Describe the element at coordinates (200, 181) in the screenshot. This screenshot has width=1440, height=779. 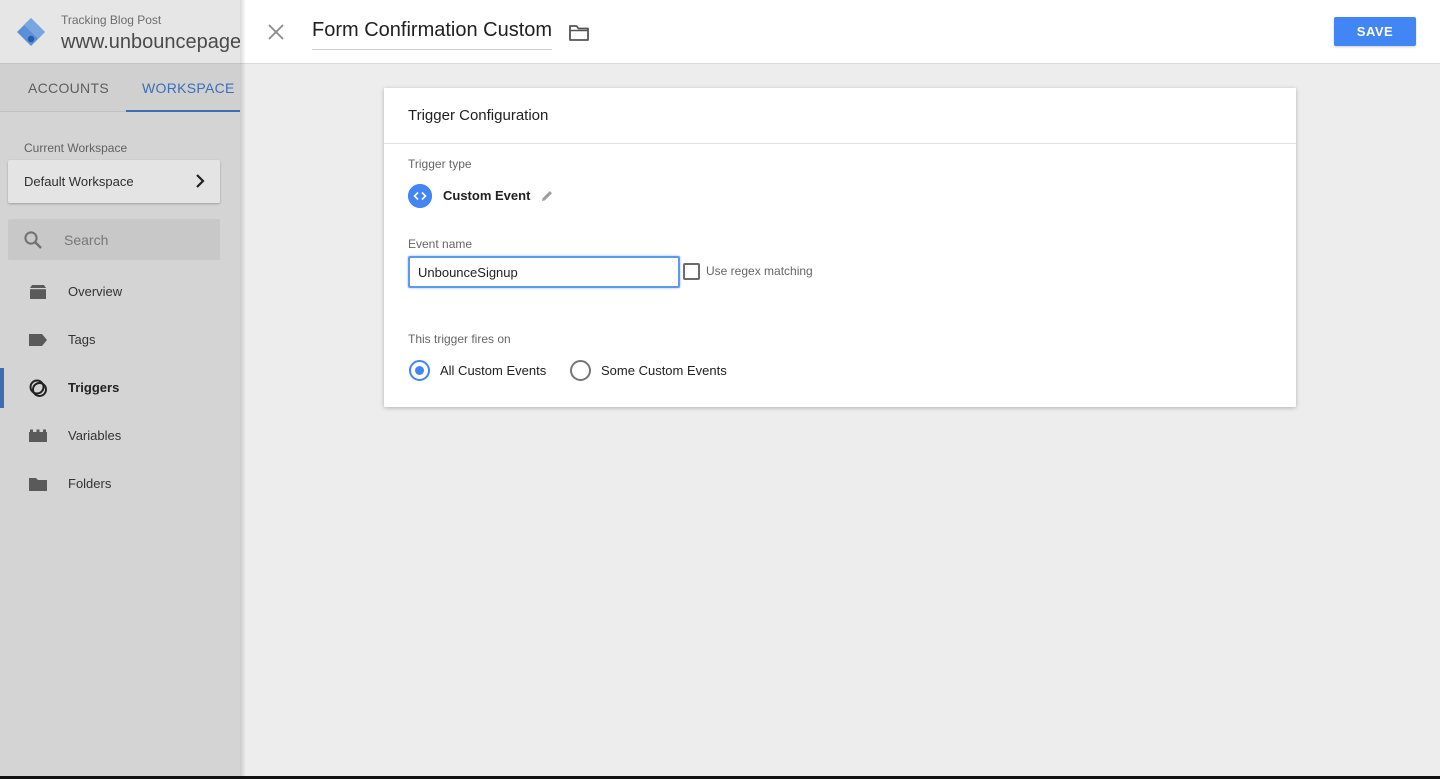
I see `chevron-right-icon` at that location.